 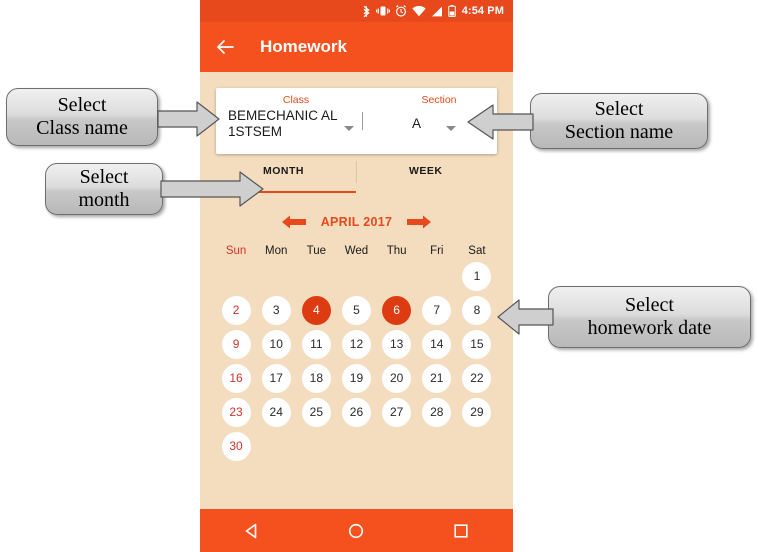 What do you see at coordinates (451, 11) in the screenshot?
I see `battery-icon` at bounding box center [451, 11].